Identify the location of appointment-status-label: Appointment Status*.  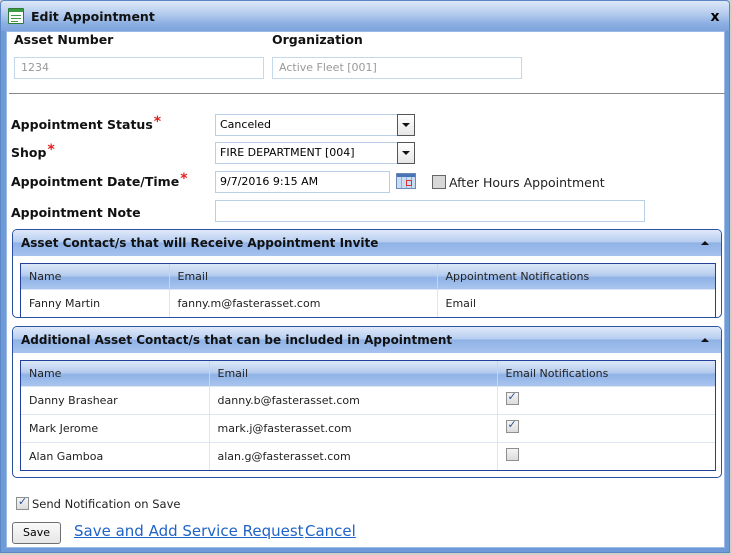
(86, 123).